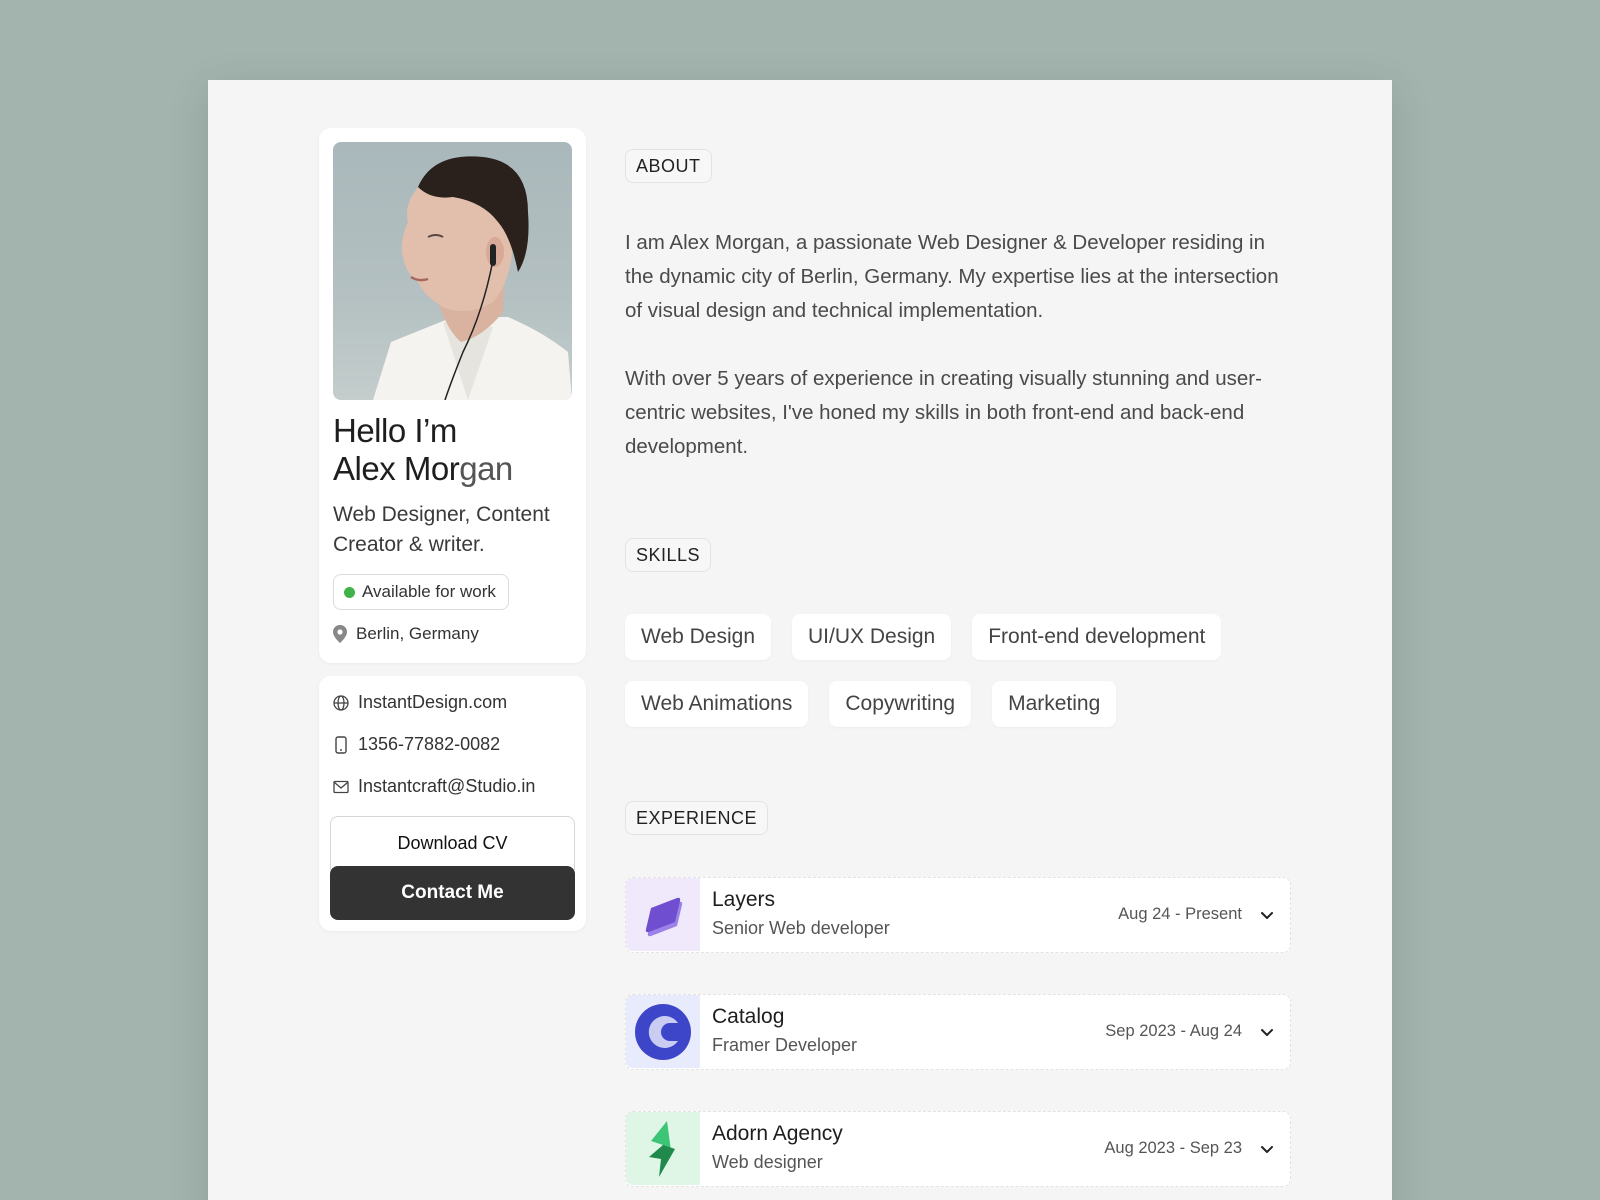  Describe the element at coordinates (663, 914) in the screenshot. I see `layers-logo-icon` at that location.